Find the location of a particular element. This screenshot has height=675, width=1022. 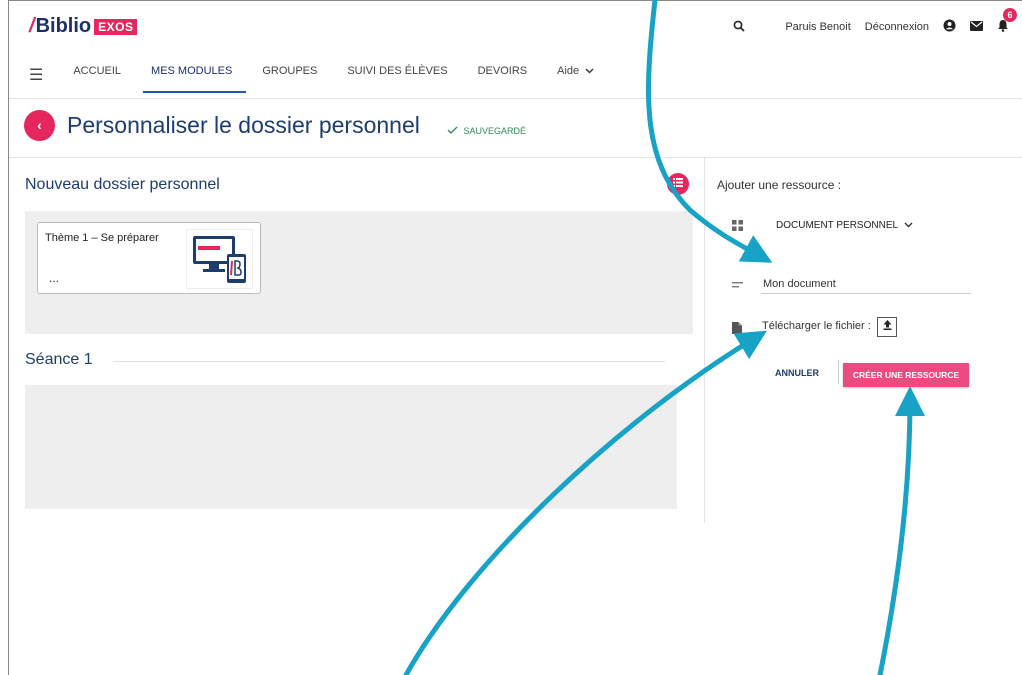

top-right-actions: Paruis Benoit Déconnexion 6 is located at coordinates (875, 21).